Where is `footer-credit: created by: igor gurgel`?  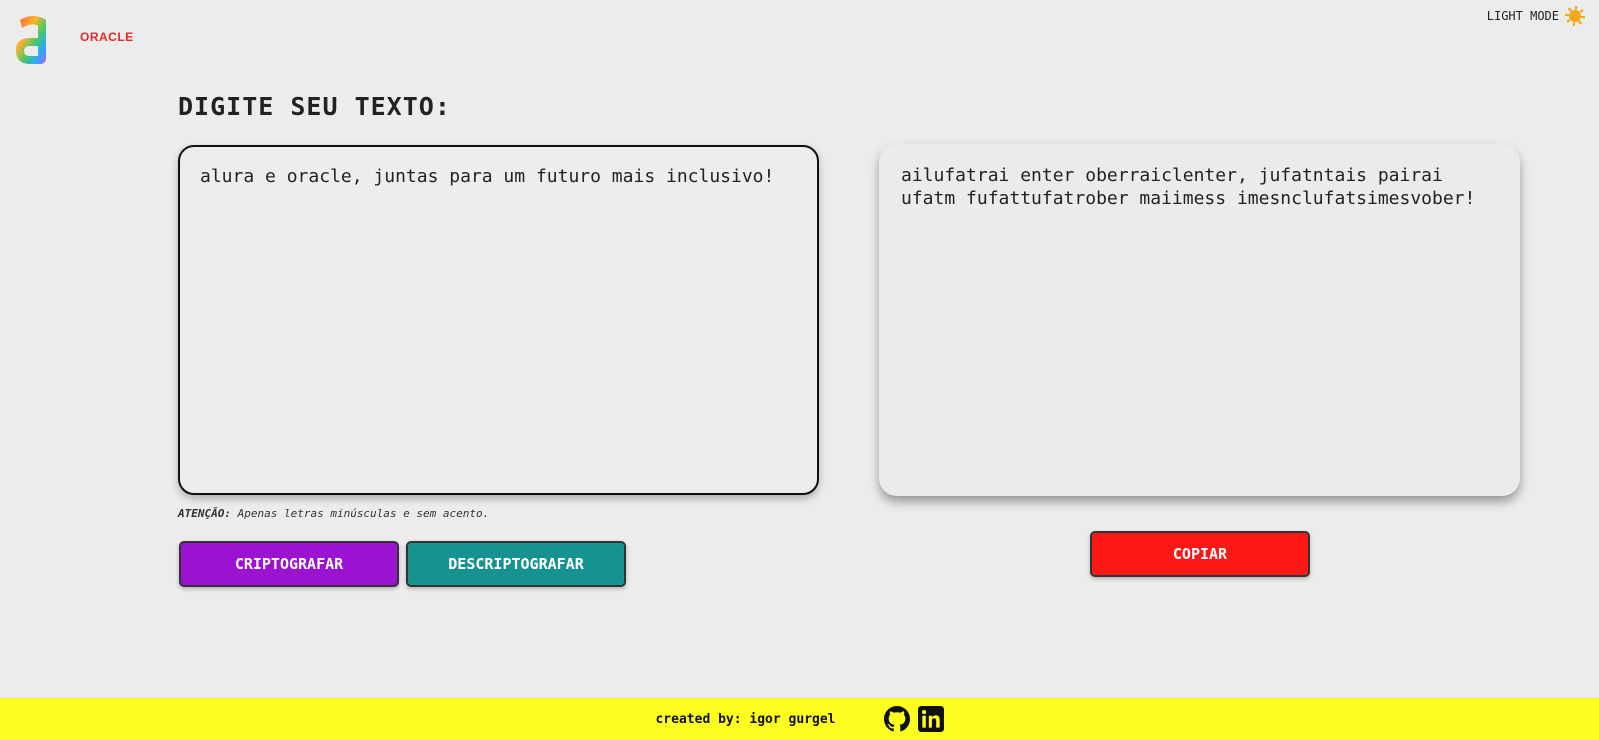
footer-credit: created by: igor gurgel is located at coordinates (745, 719).